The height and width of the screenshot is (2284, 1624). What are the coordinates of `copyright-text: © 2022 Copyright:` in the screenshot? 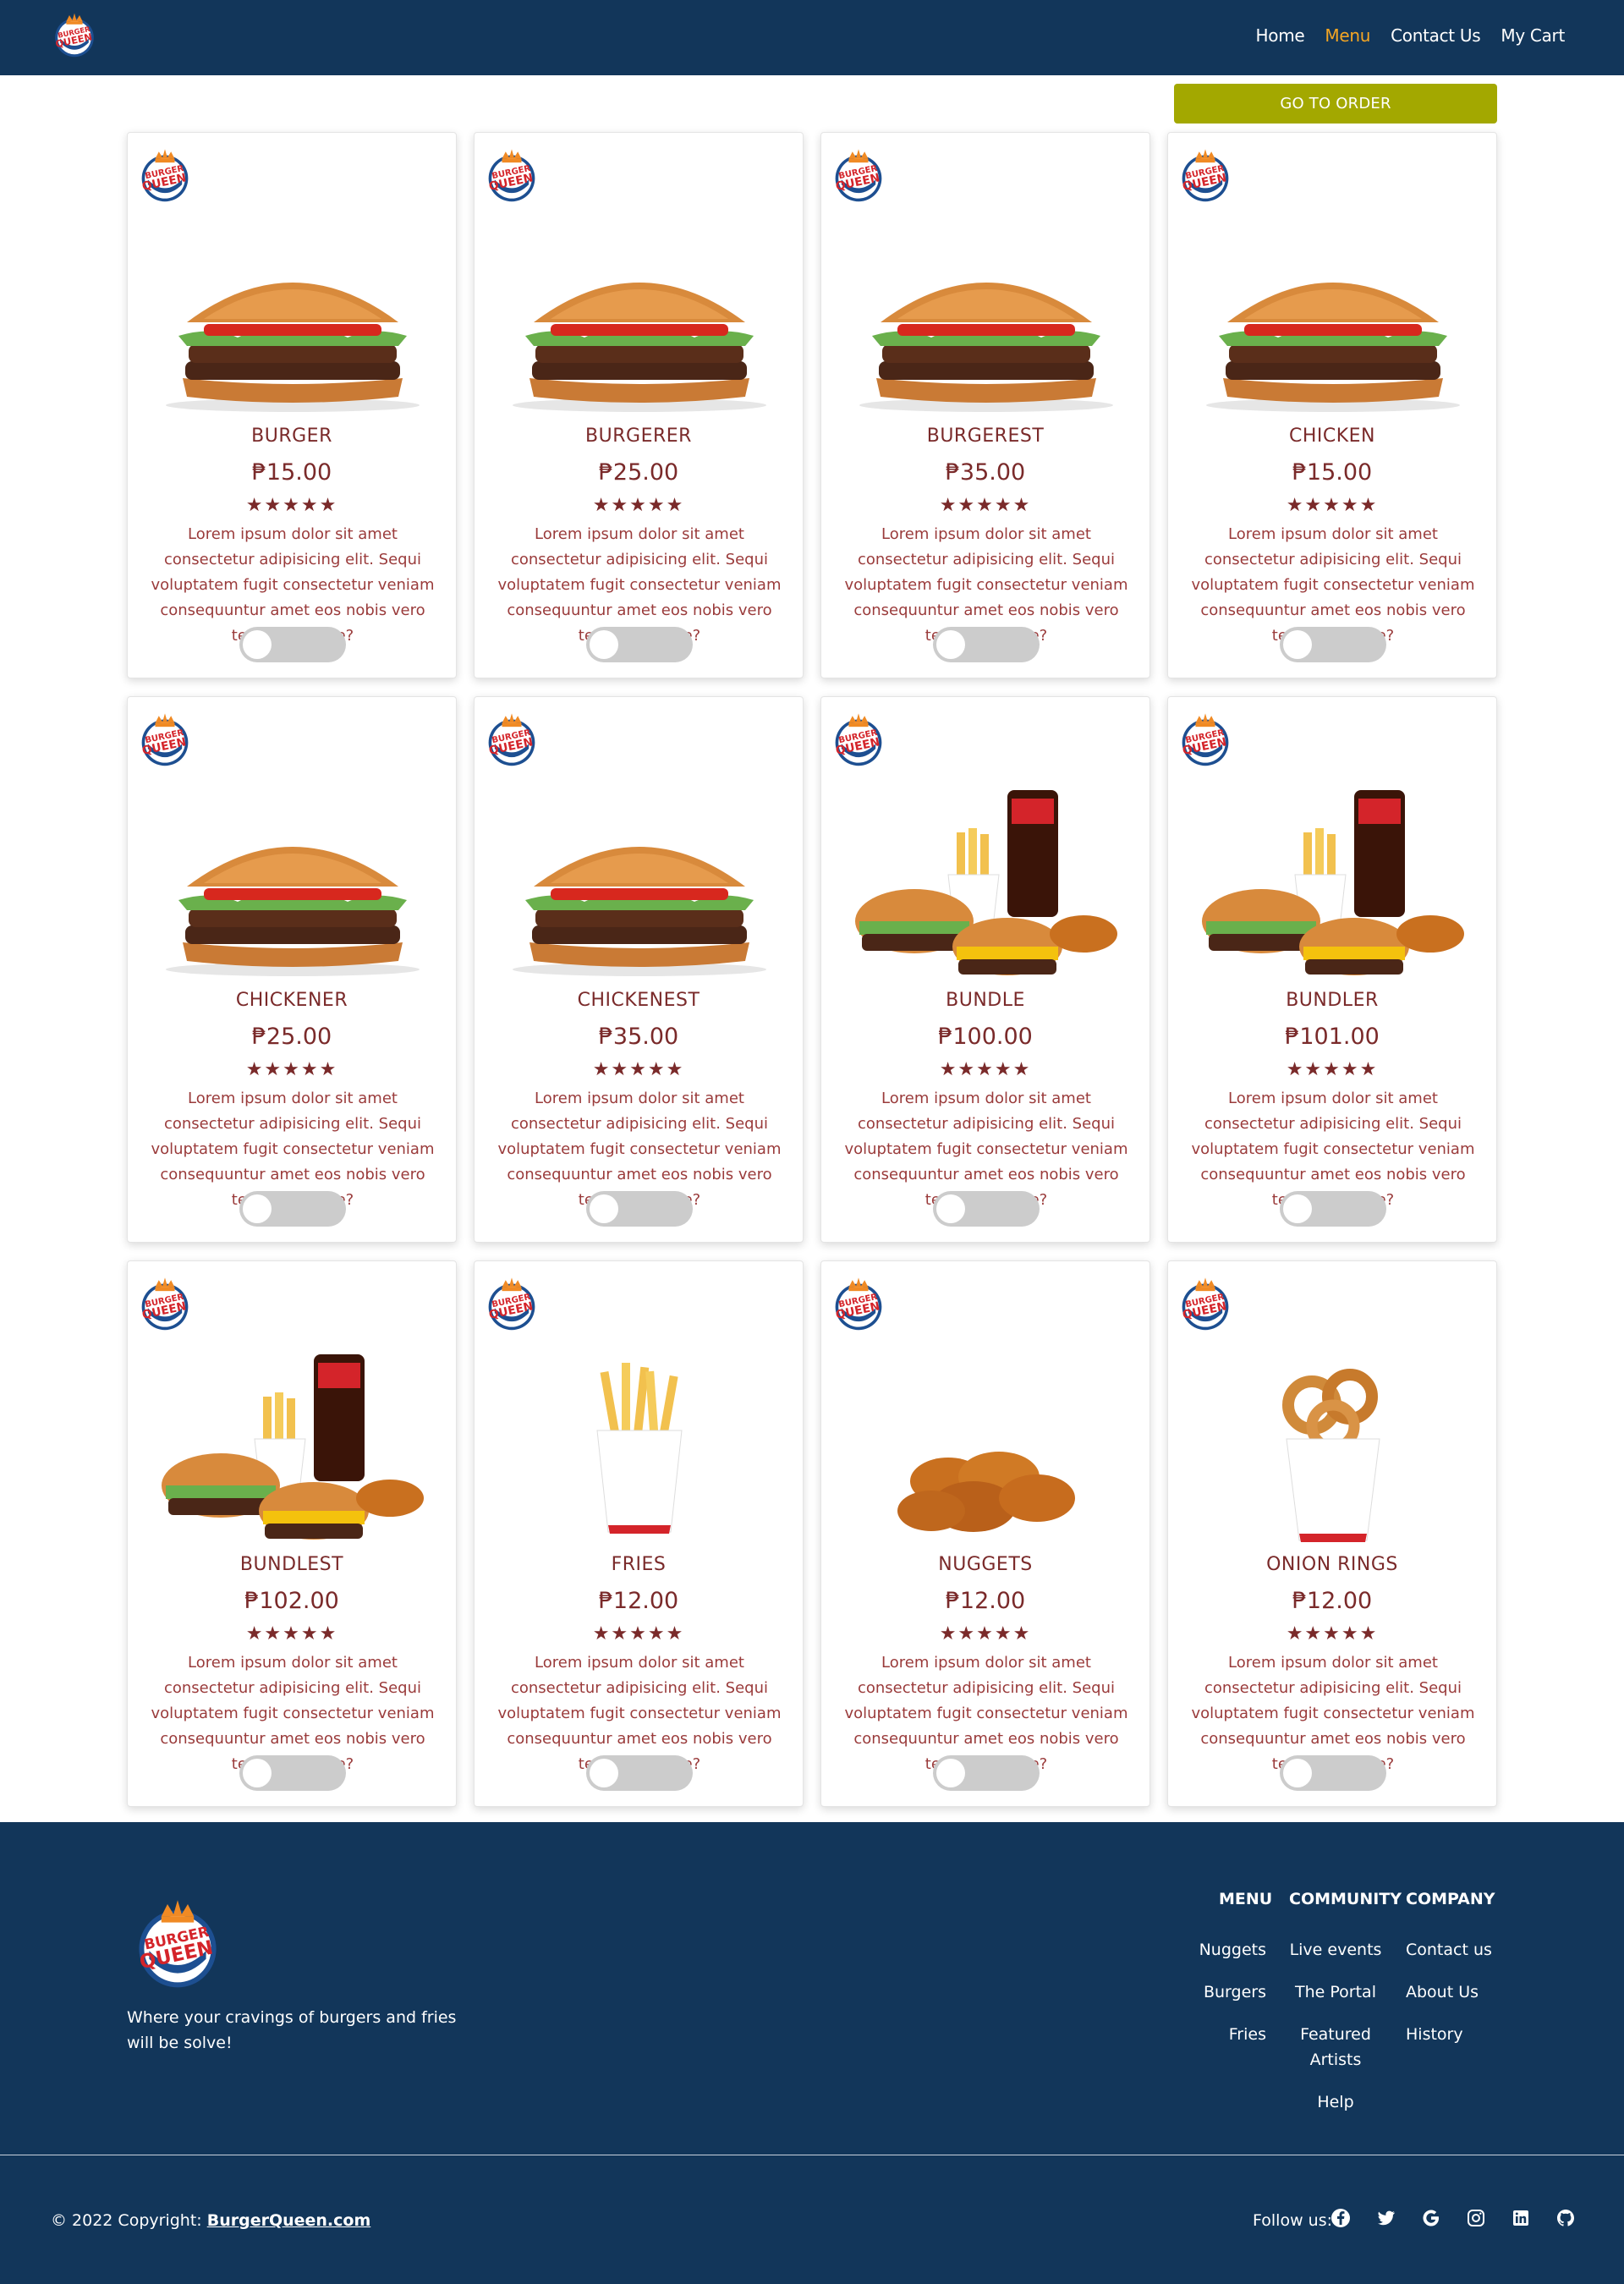 It's located at (129, 2220).